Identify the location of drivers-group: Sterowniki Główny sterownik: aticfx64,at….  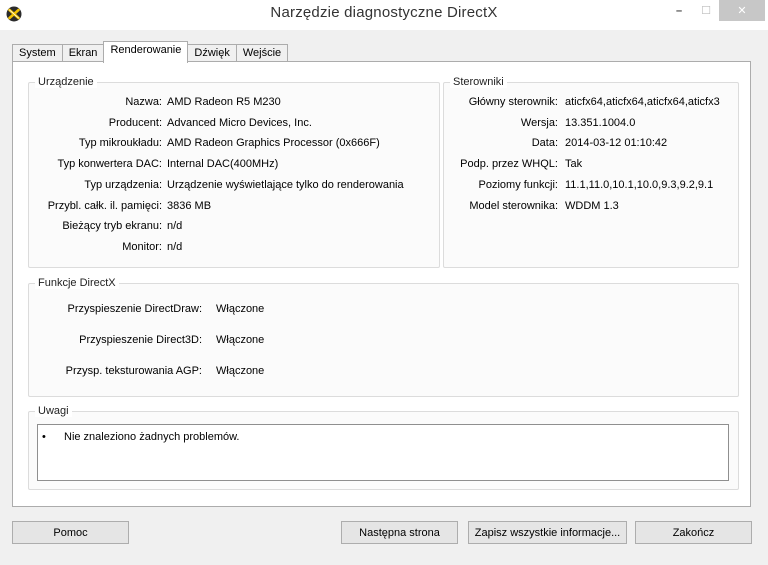
(591, 172).